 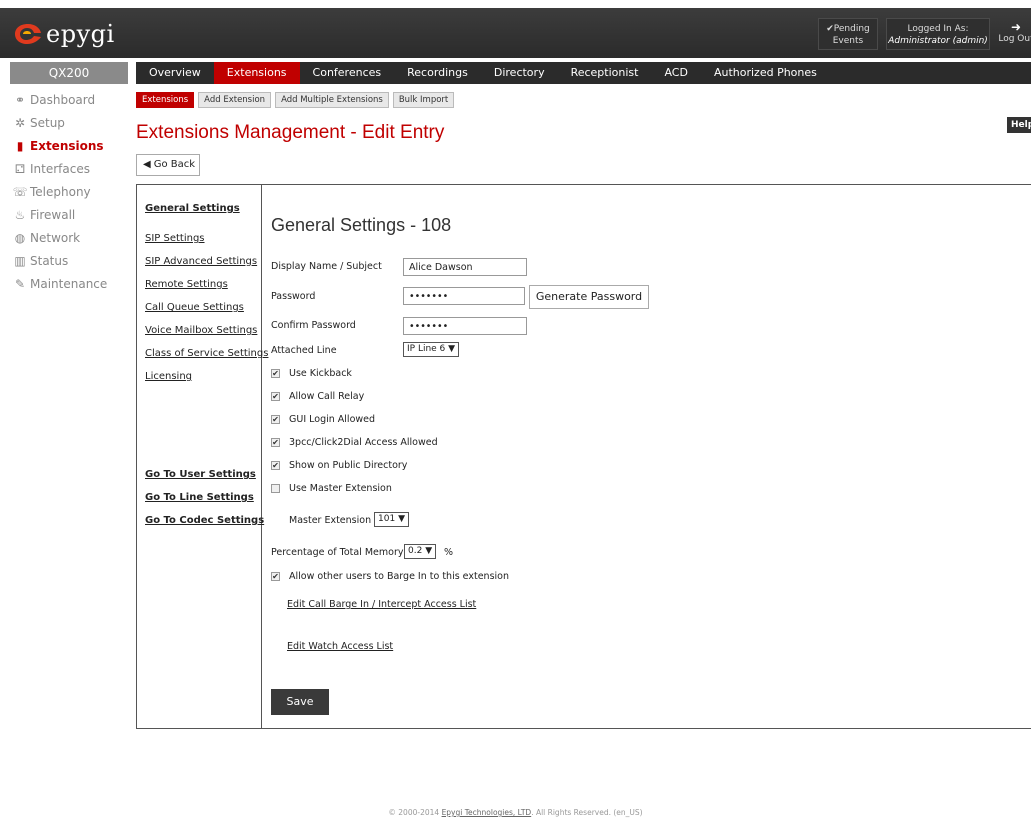 I want to click on events-label: Events, so click(x=848, y=41).